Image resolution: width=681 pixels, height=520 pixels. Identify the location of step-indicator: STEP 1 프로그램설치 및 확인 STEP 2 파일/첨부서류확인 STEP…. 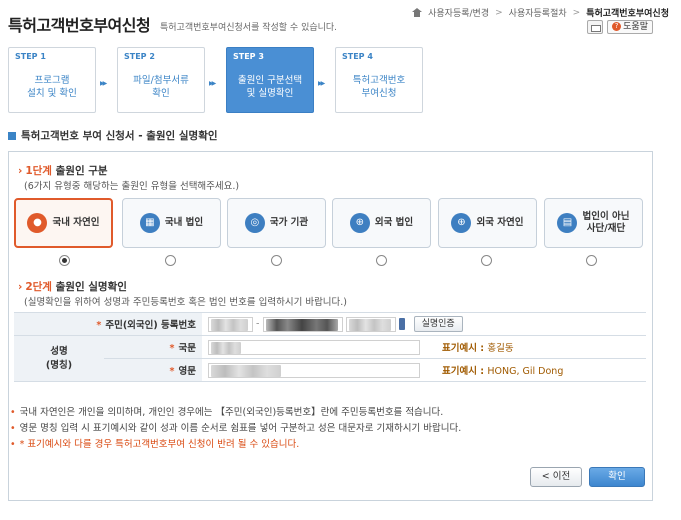
(218, 81).